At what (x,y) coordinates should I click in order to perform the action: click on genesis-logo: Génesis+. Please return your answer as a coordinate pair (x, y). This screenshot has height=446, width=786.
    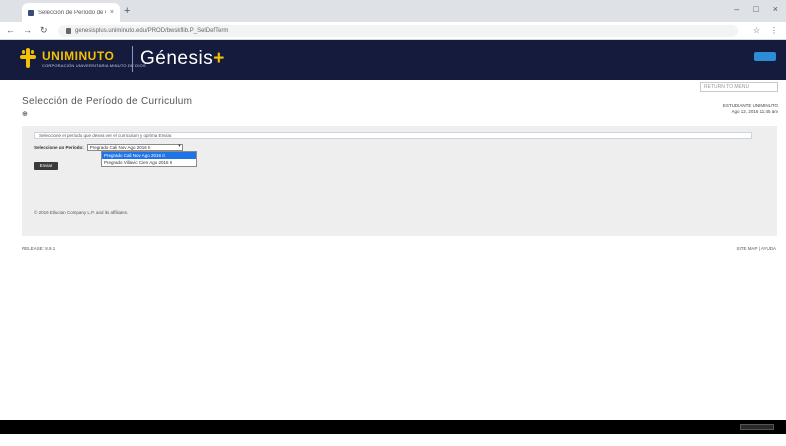
    Looking at the image, I should click on (182, 59).